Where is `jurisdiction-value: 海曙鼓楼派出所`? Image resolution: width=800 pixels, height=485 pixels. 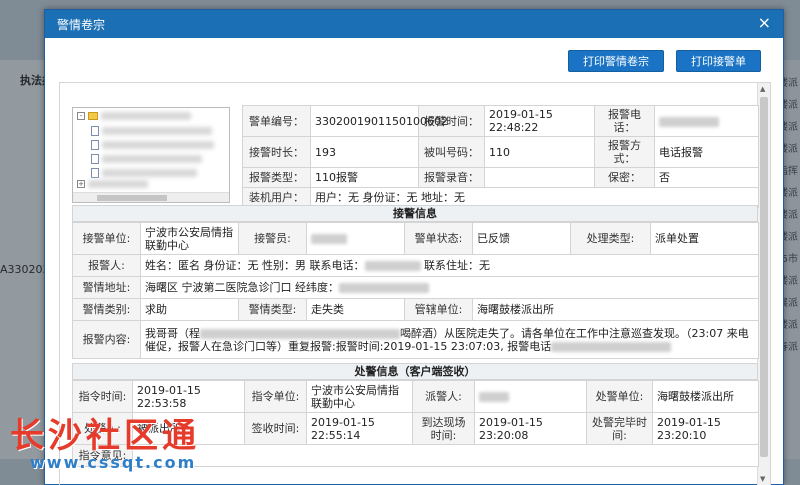
jurisdiction-value: 海曙鼓楼派出所 is located at coordinates (615, 309).